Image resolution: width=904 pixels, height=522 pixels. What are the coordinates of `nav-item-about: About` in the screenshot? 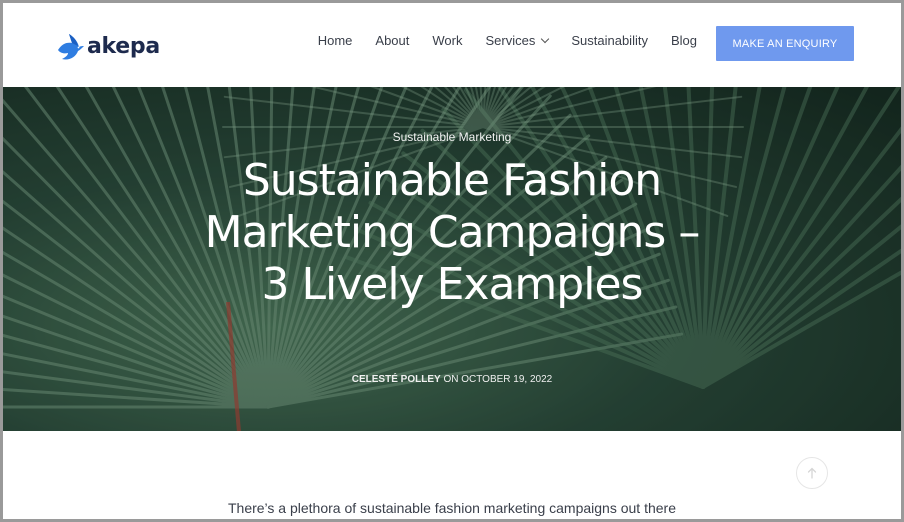 It's located at (392, 40).